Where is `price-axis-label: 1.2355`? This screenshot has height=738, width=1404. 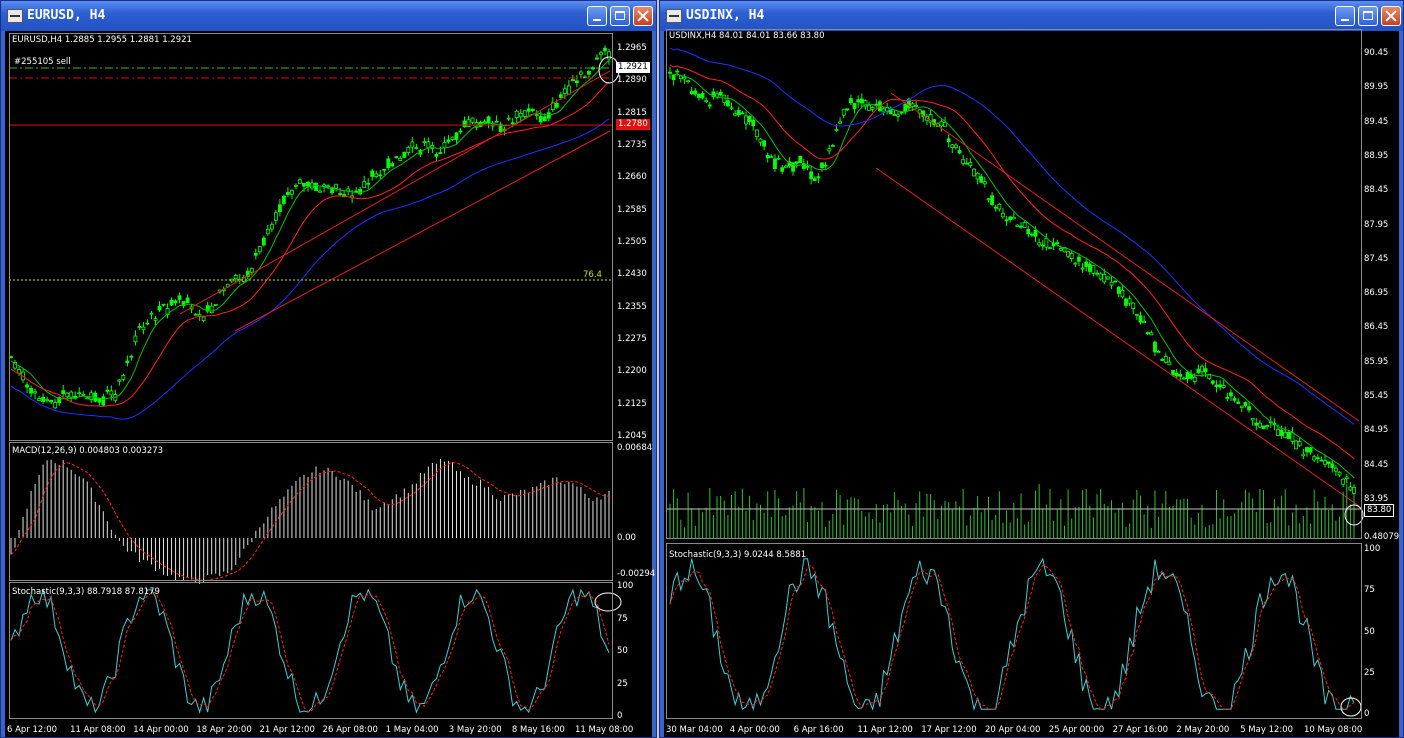 price-axis-label: 1.2355 is located at coordinates (632, 306).